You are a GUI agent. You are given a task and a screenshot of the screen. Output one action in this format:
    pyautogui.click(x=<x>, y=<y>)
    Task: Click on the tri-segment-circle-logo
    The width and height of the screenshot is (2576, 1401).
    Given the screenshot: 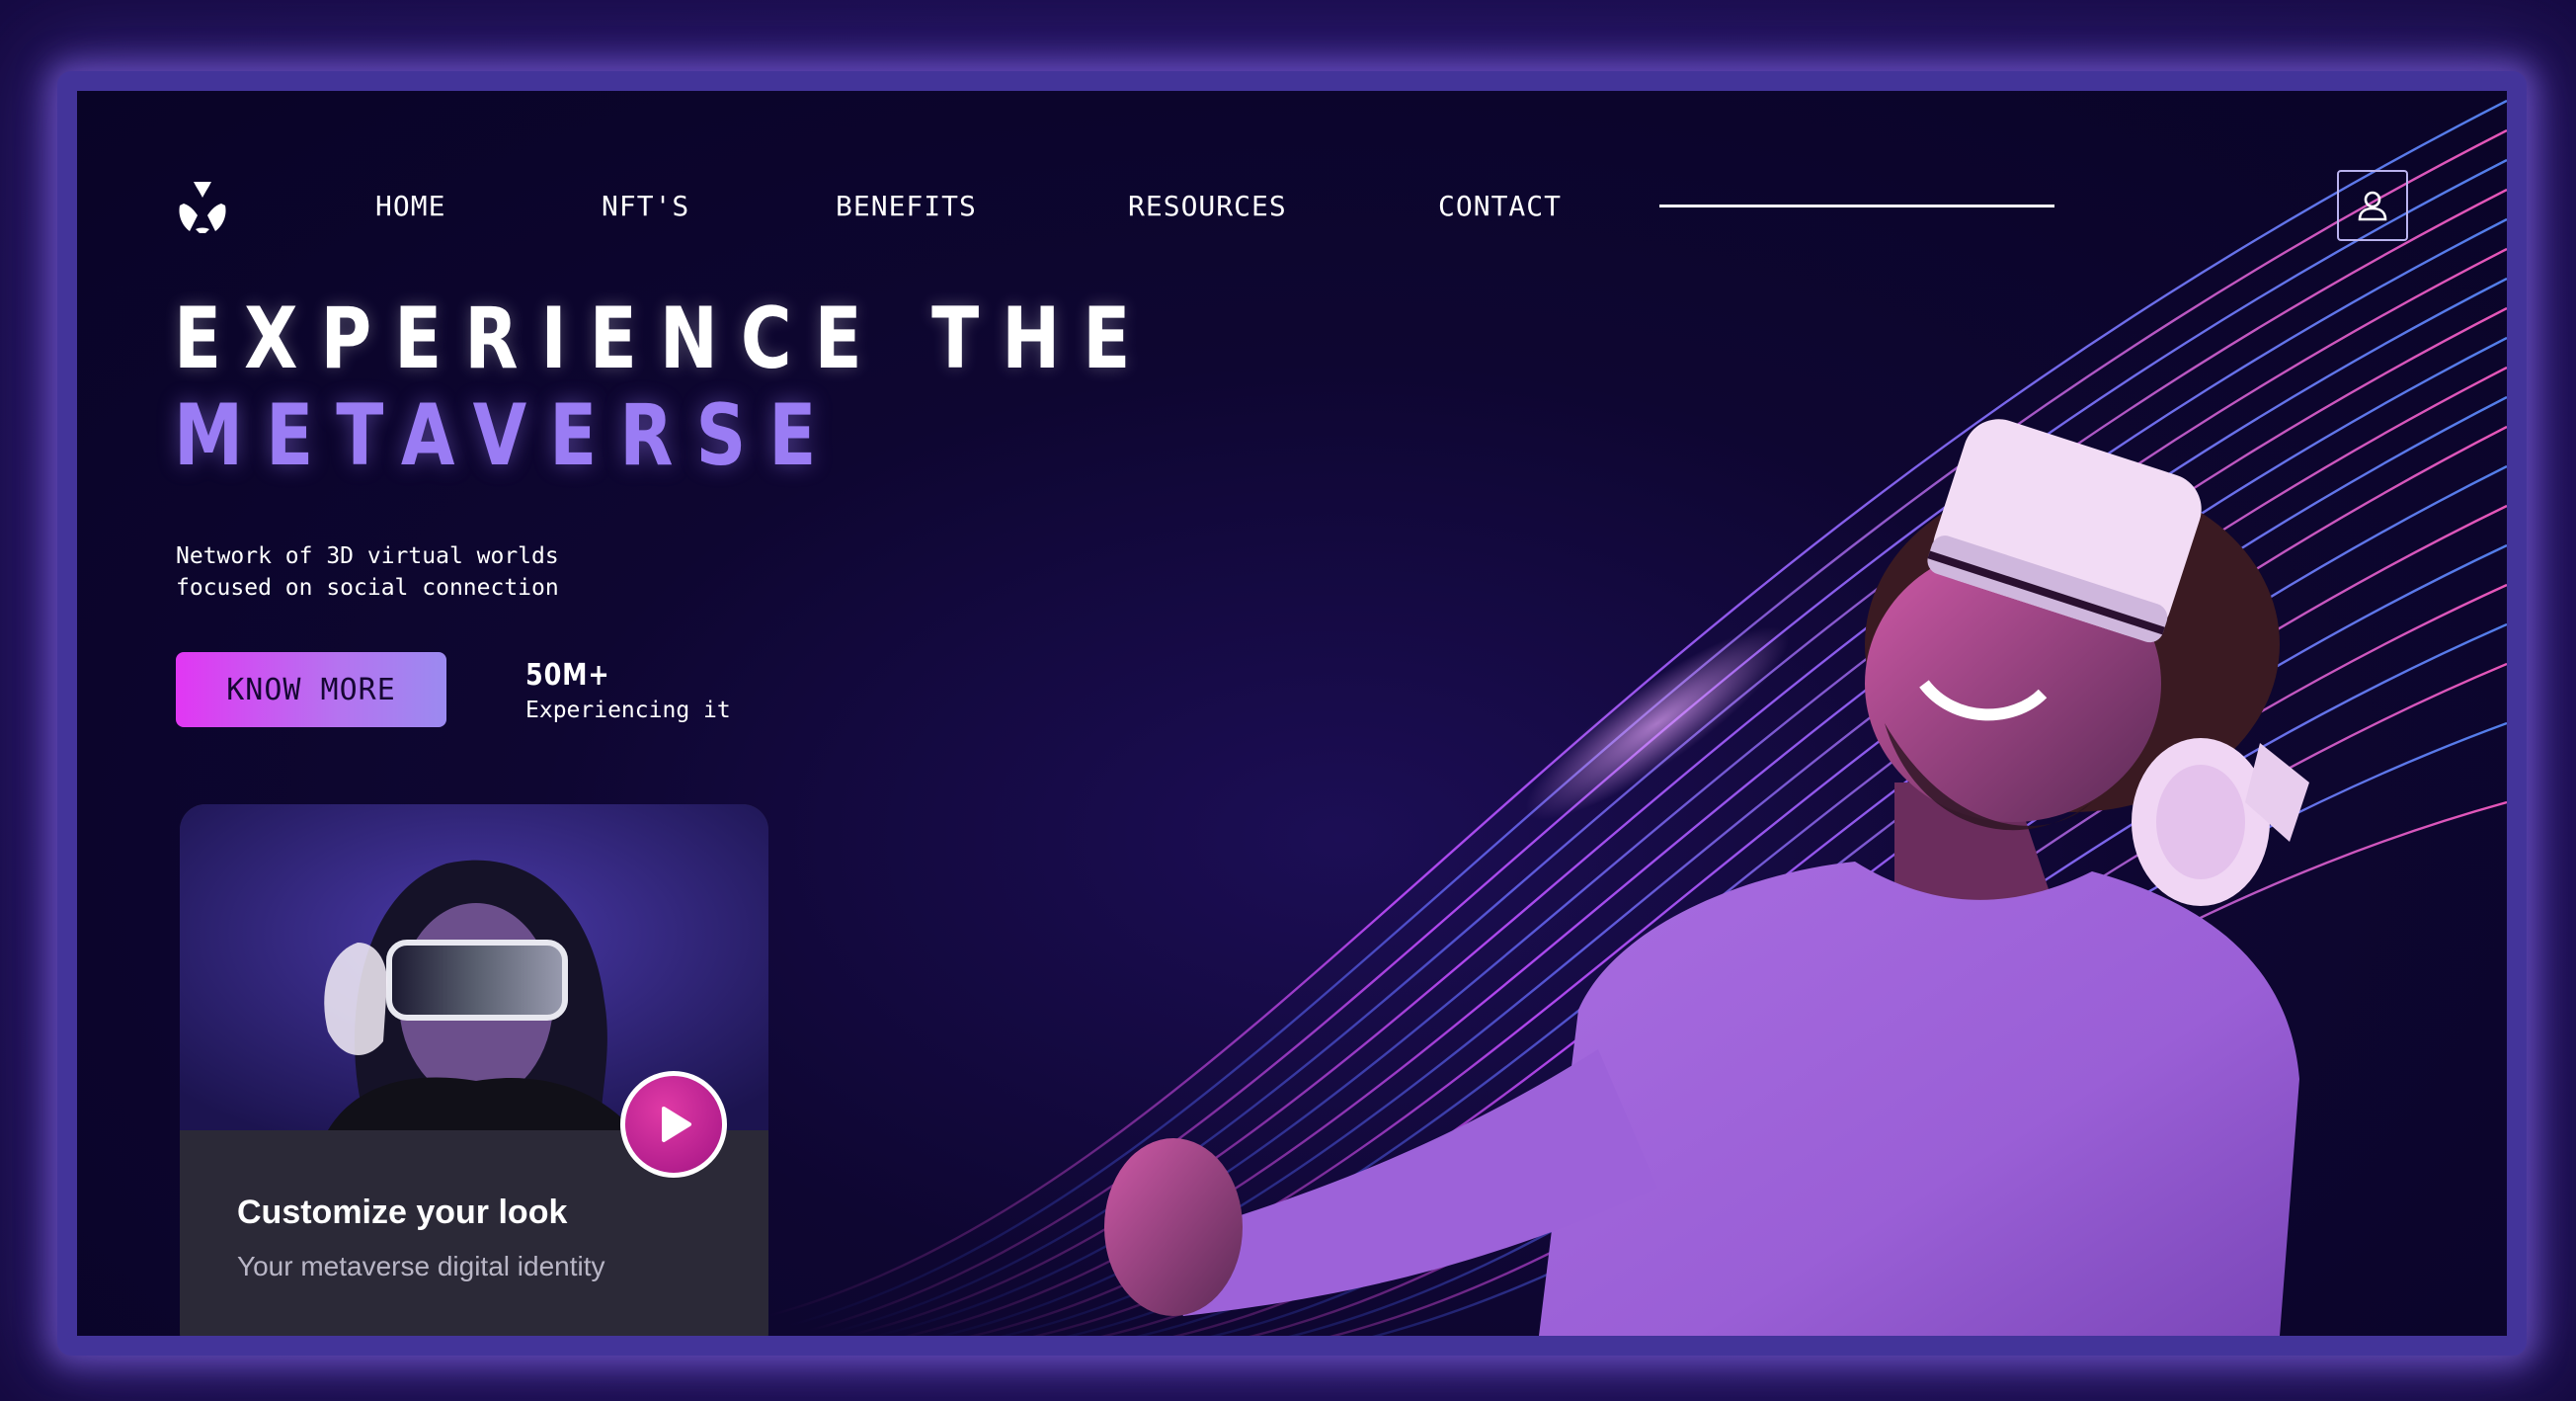 What is the action you would take?
    pyautogui.click(x=202, y=206)
    